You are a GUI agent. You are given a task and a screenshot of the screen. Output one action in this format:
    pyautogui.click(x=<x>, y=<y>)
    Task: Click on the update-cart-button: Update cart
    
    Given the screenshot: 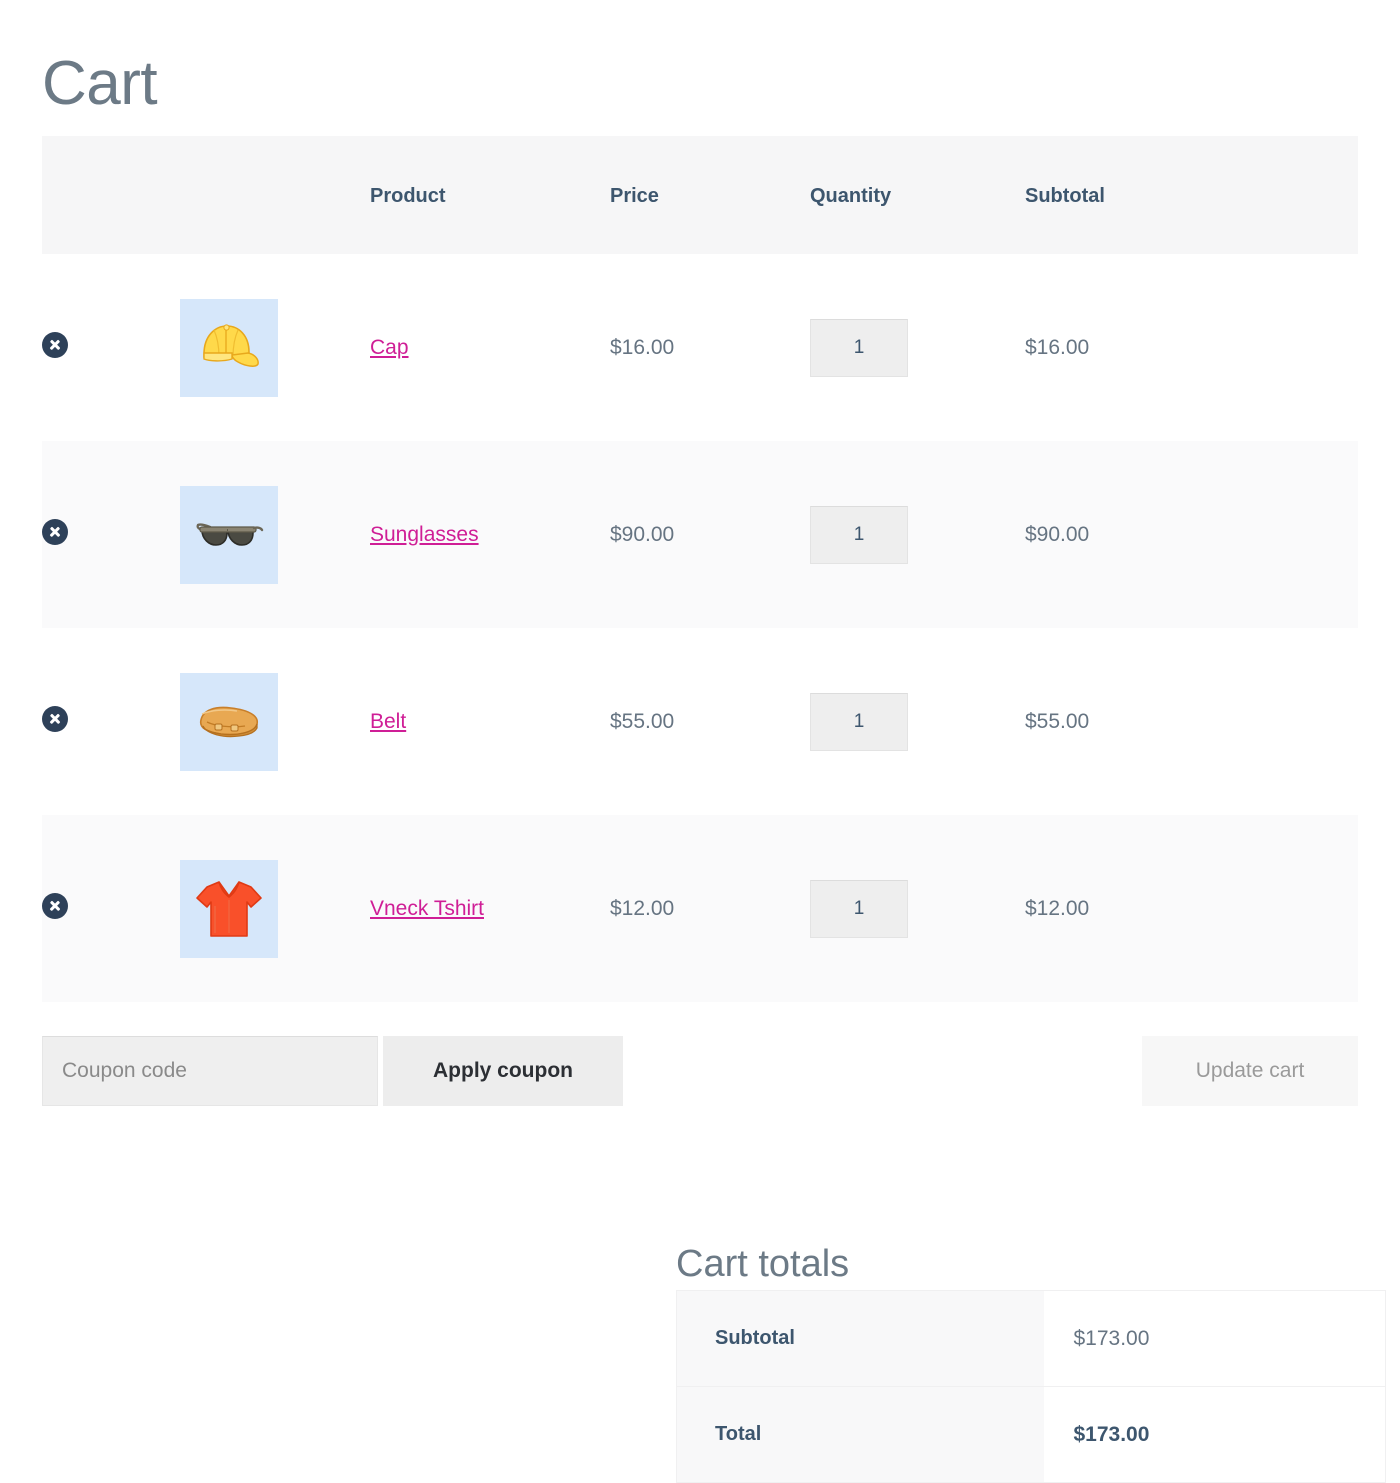 What is the action you would take?
    pyautogui.click(x=1250, y=1071)
    